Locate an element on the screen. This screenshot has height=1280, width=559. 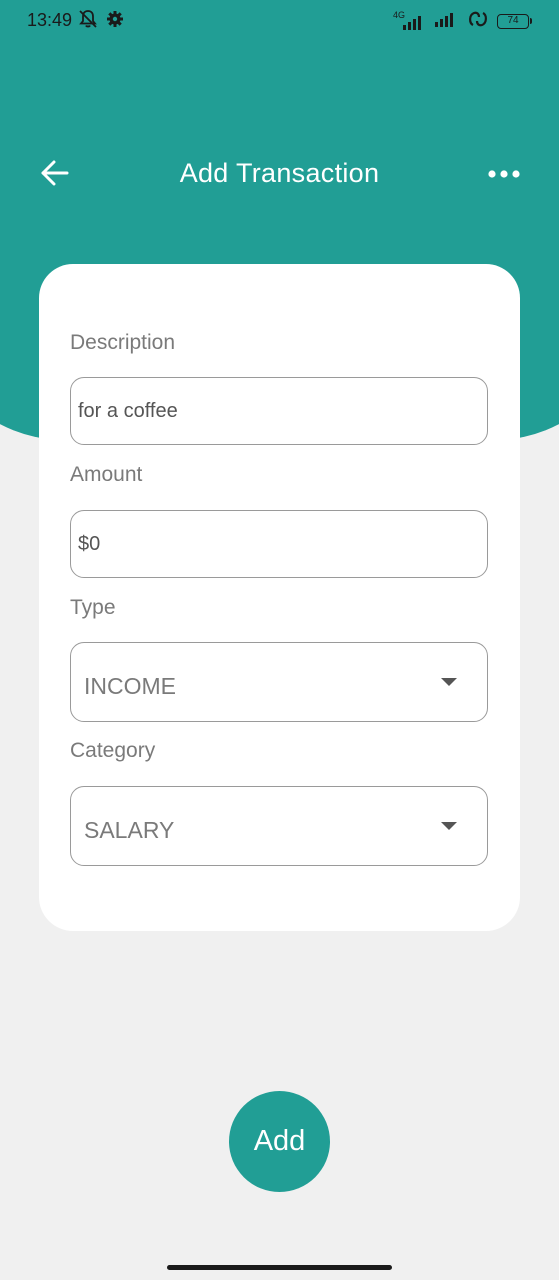
sync-icon is located at coordinates (478, 21).